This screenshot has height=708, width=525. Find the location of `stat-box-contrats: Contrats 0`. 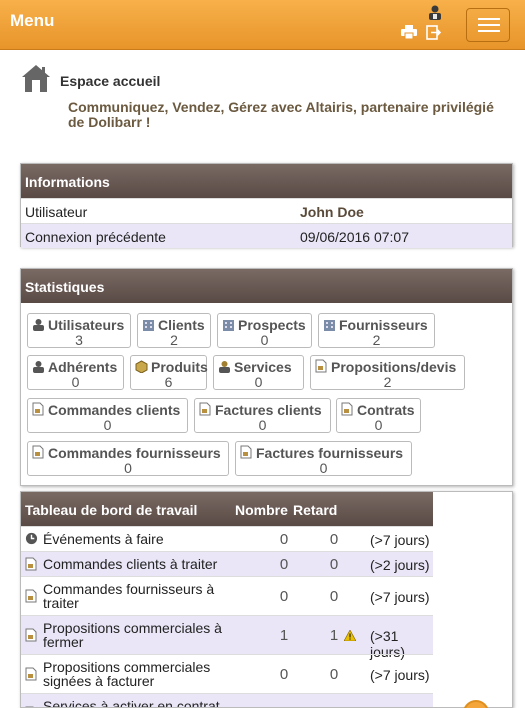

stat-box-contrats: Contrats 0 is located at coordinates (378, 415).